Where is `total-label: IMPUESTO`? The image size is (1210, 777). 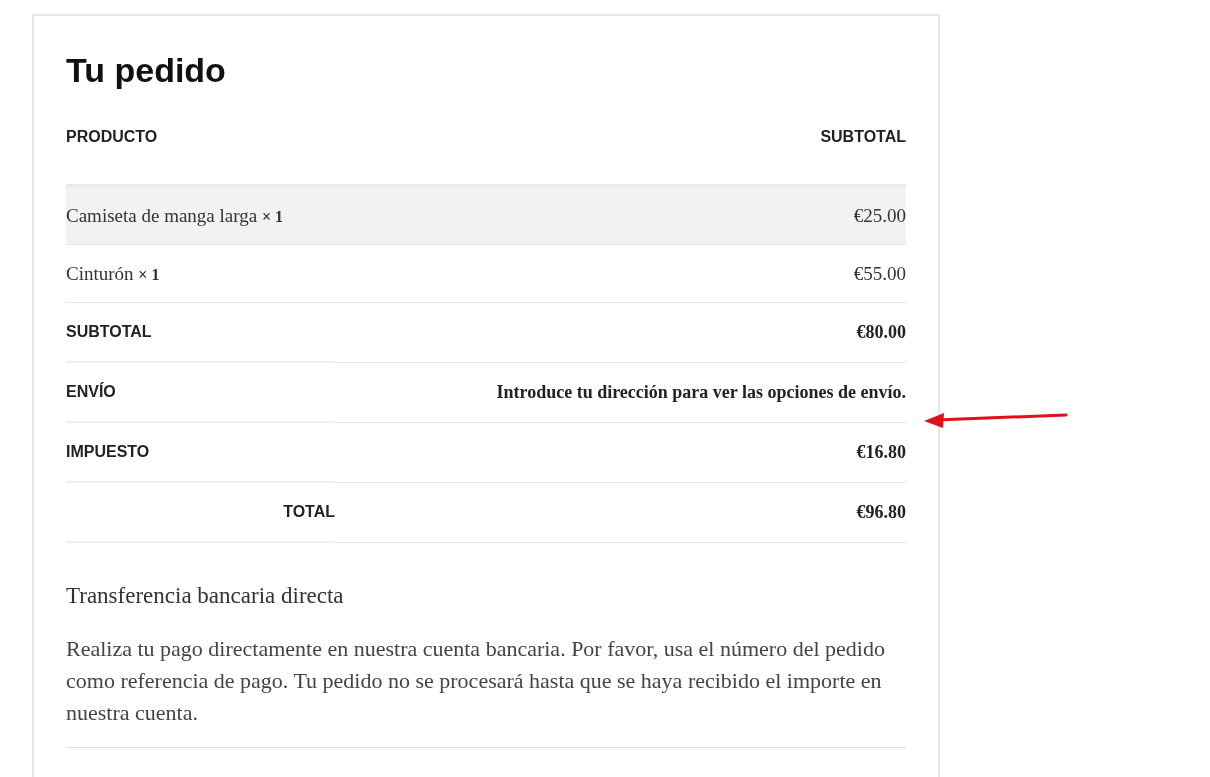 total-label: IMPUESTO is located at coordinates (200, 453).